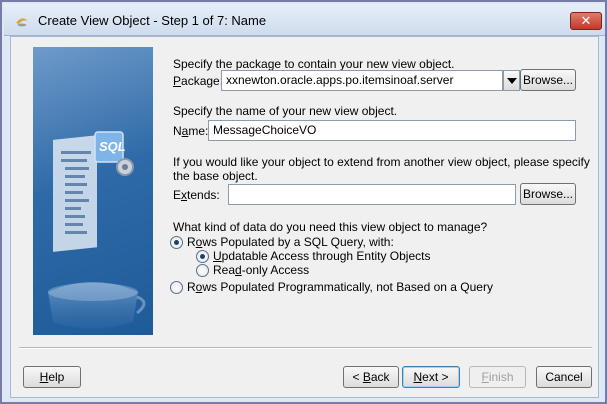 The image size is (607, 404). I want to click on radio-programmatic, so click(176, 287).